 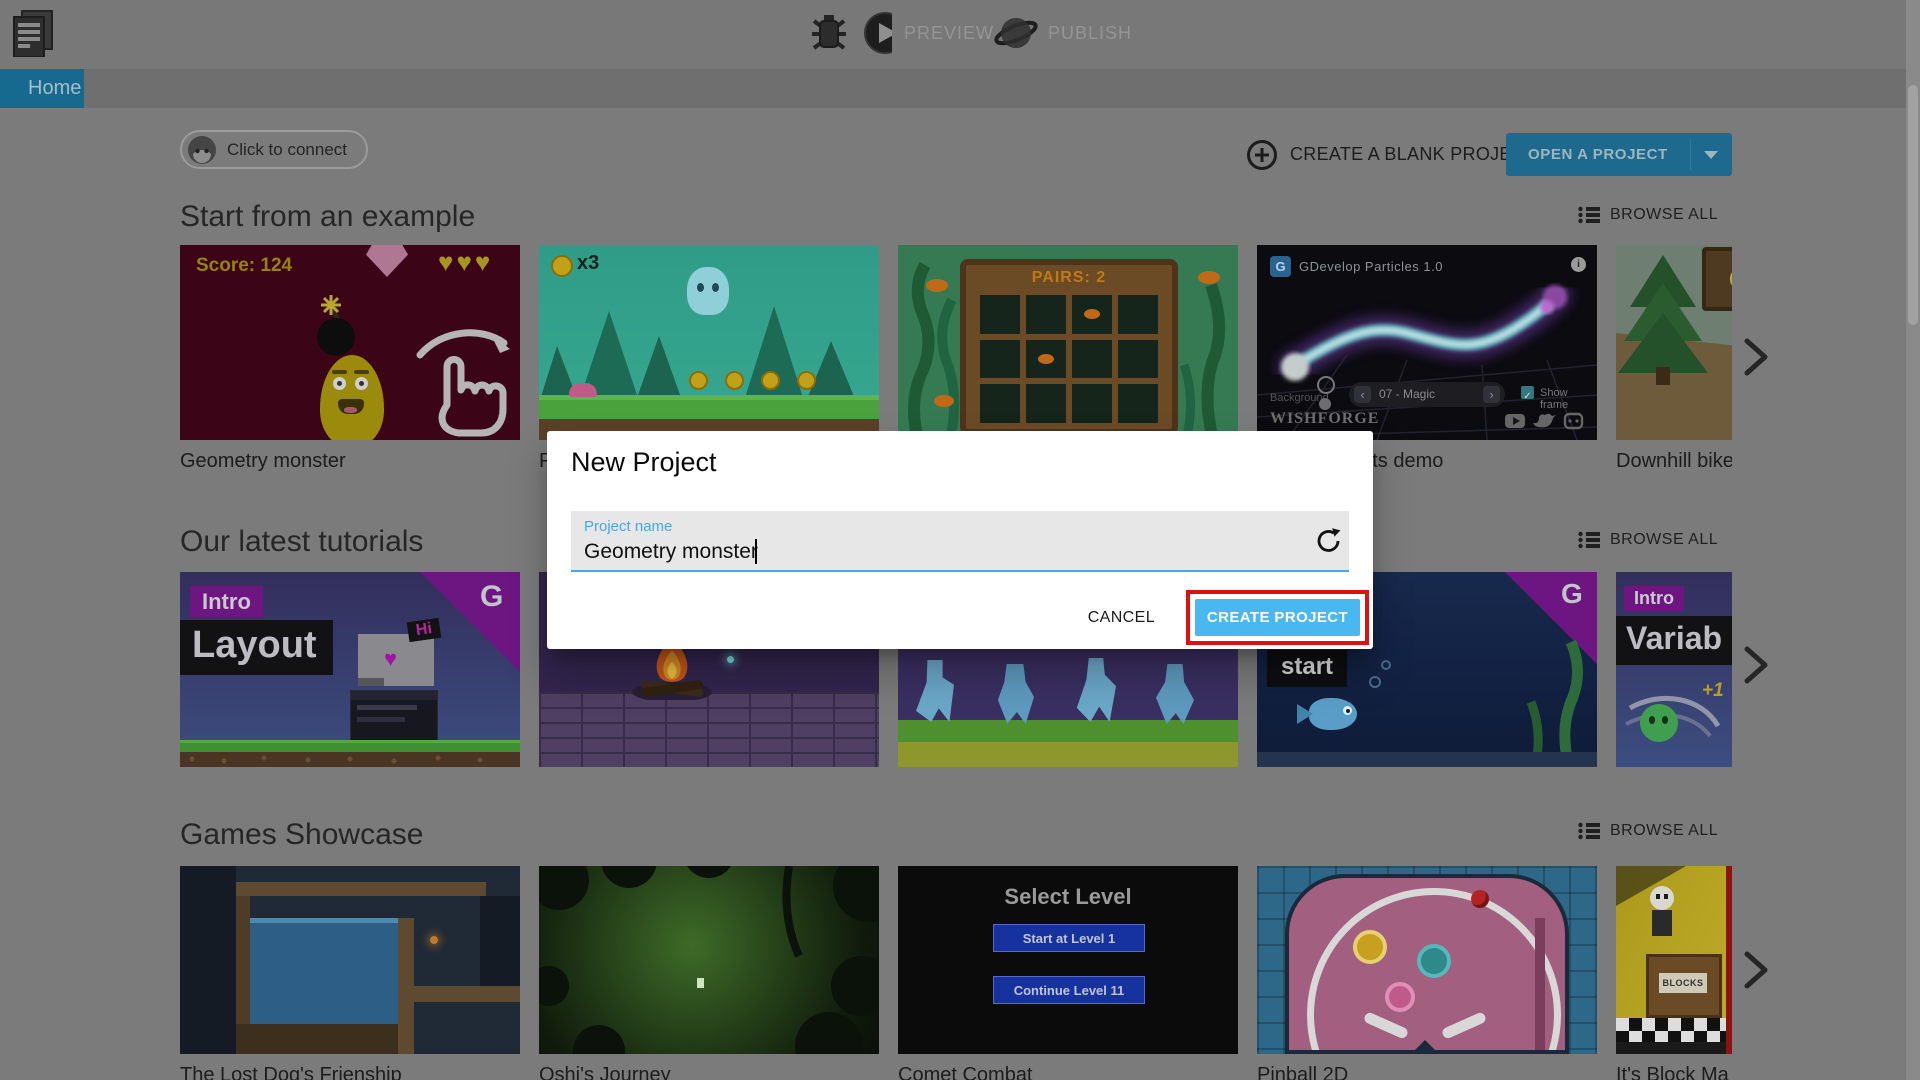 I want to click on carousel-next-examples, so click(x=1757, y=357).